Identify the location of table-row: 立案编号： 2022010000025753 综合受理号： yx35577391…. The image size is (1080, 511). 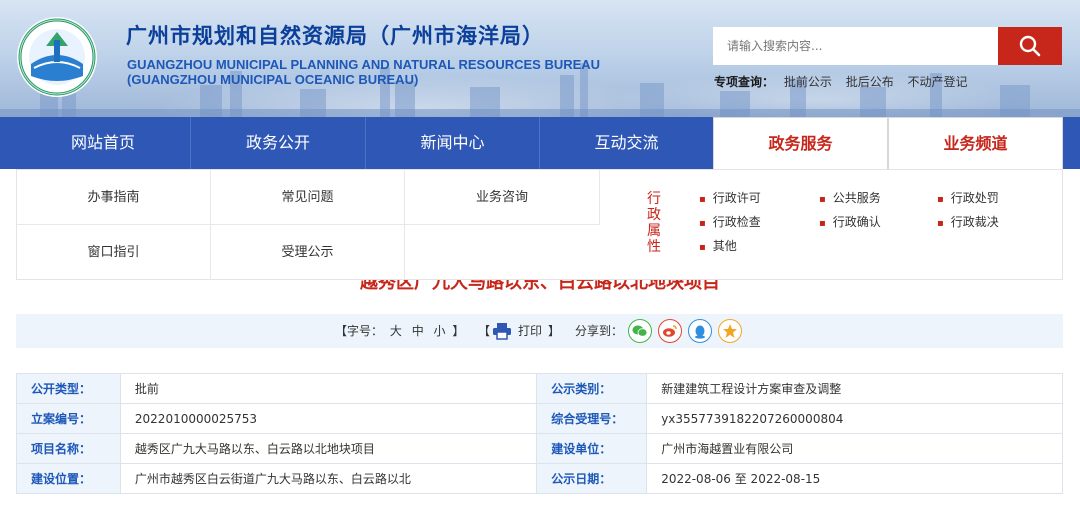
(539, 418).